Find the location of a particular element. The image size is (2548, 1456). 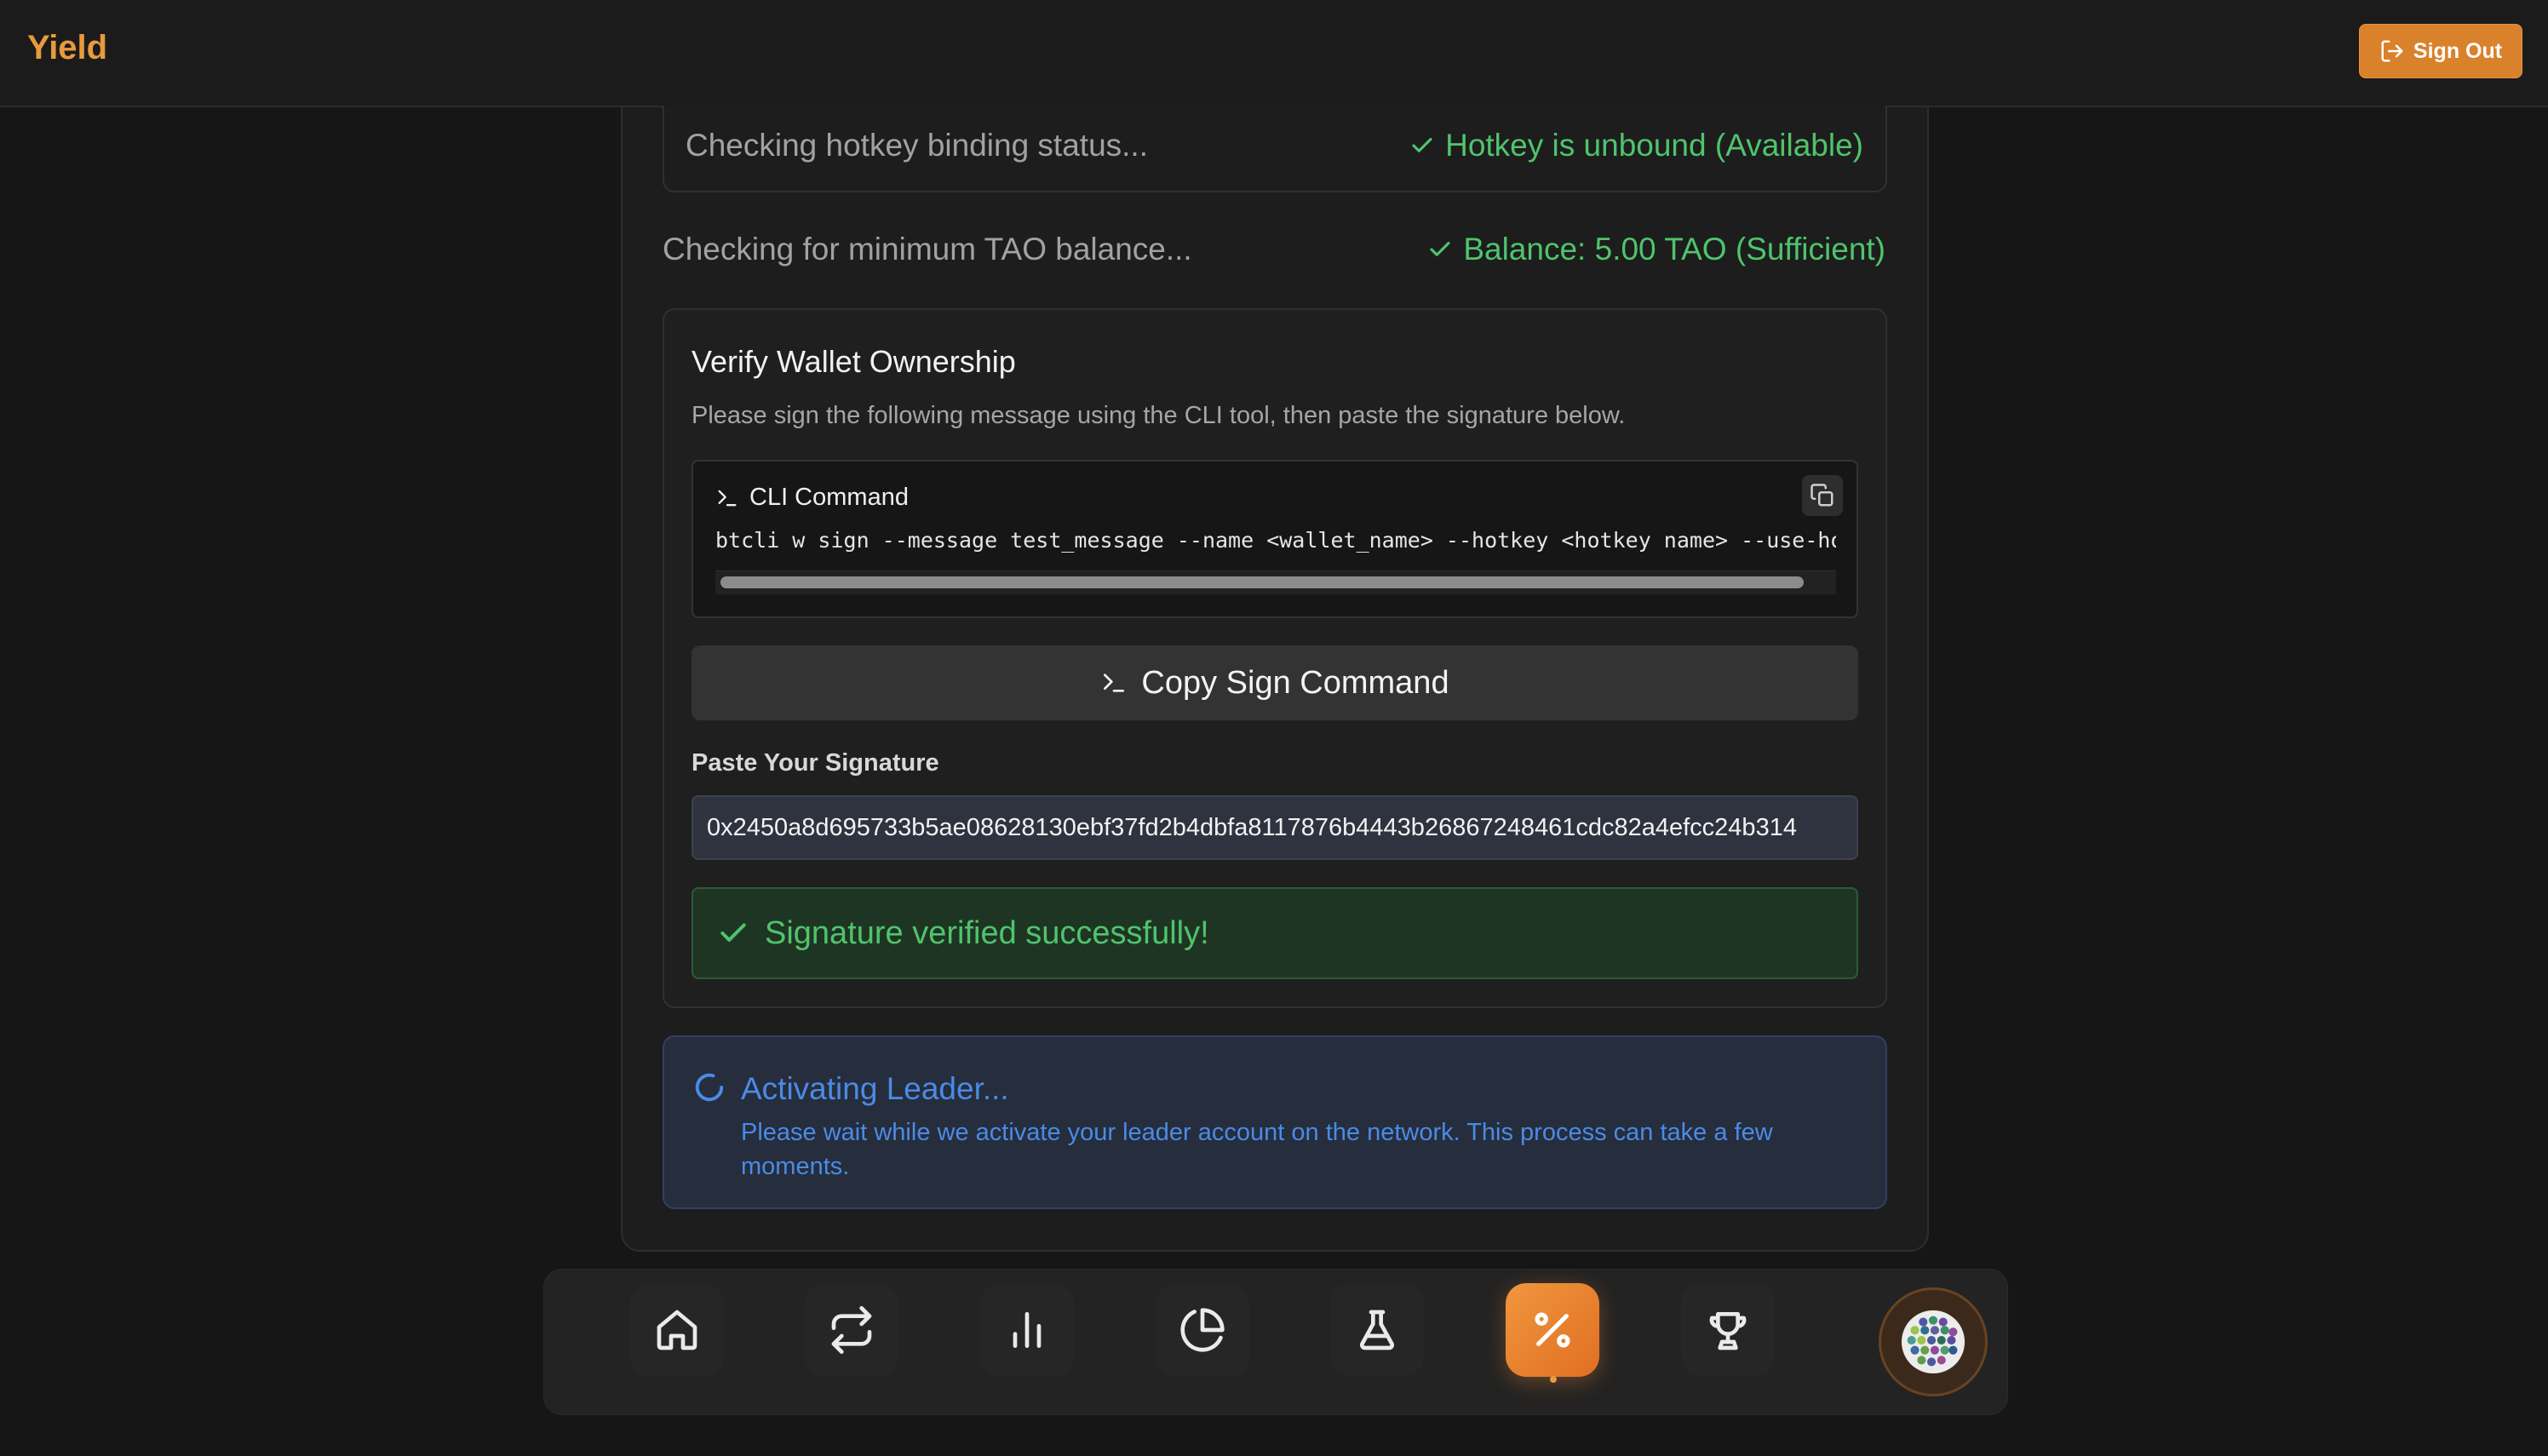

sign-out-label: Sign Out is located at coordinates (2458, 51).